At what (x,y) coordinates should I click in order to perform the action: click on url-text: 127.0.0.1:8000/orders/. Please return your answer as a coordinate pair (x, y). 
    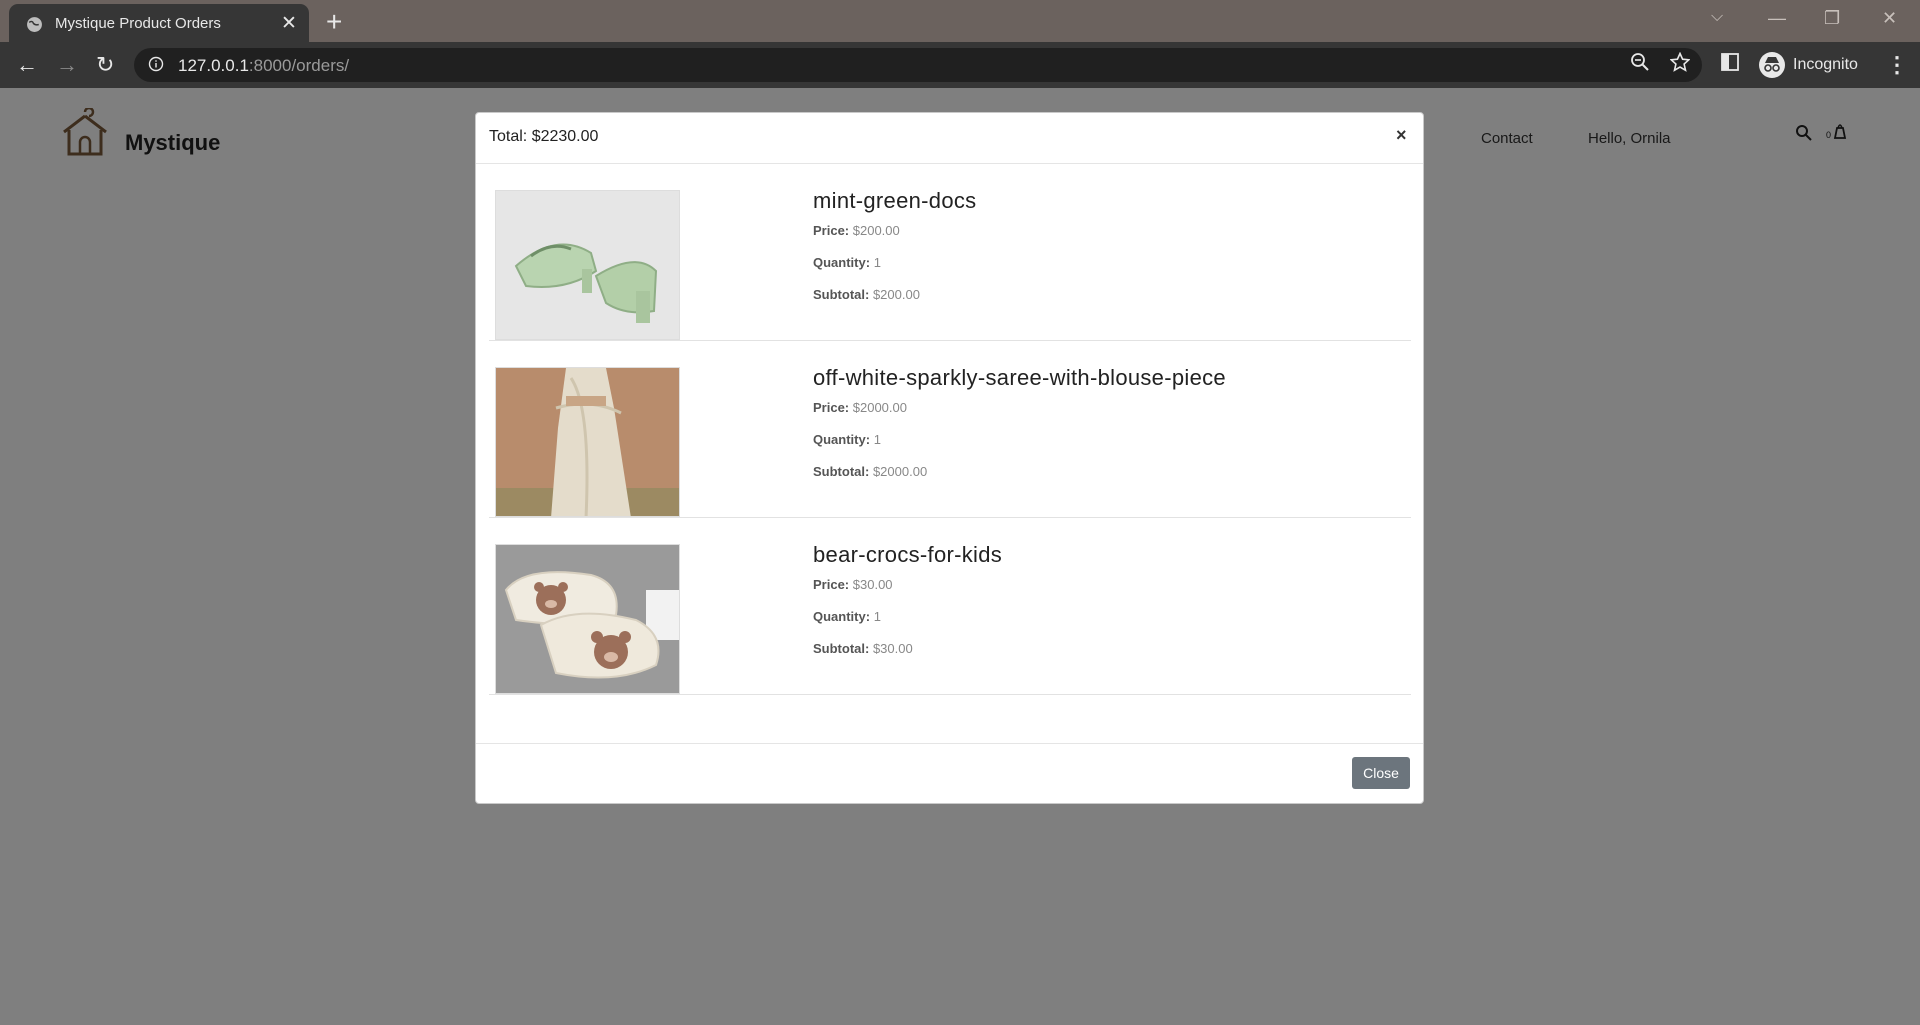
    Looking at the image, I should click on (263, 66).